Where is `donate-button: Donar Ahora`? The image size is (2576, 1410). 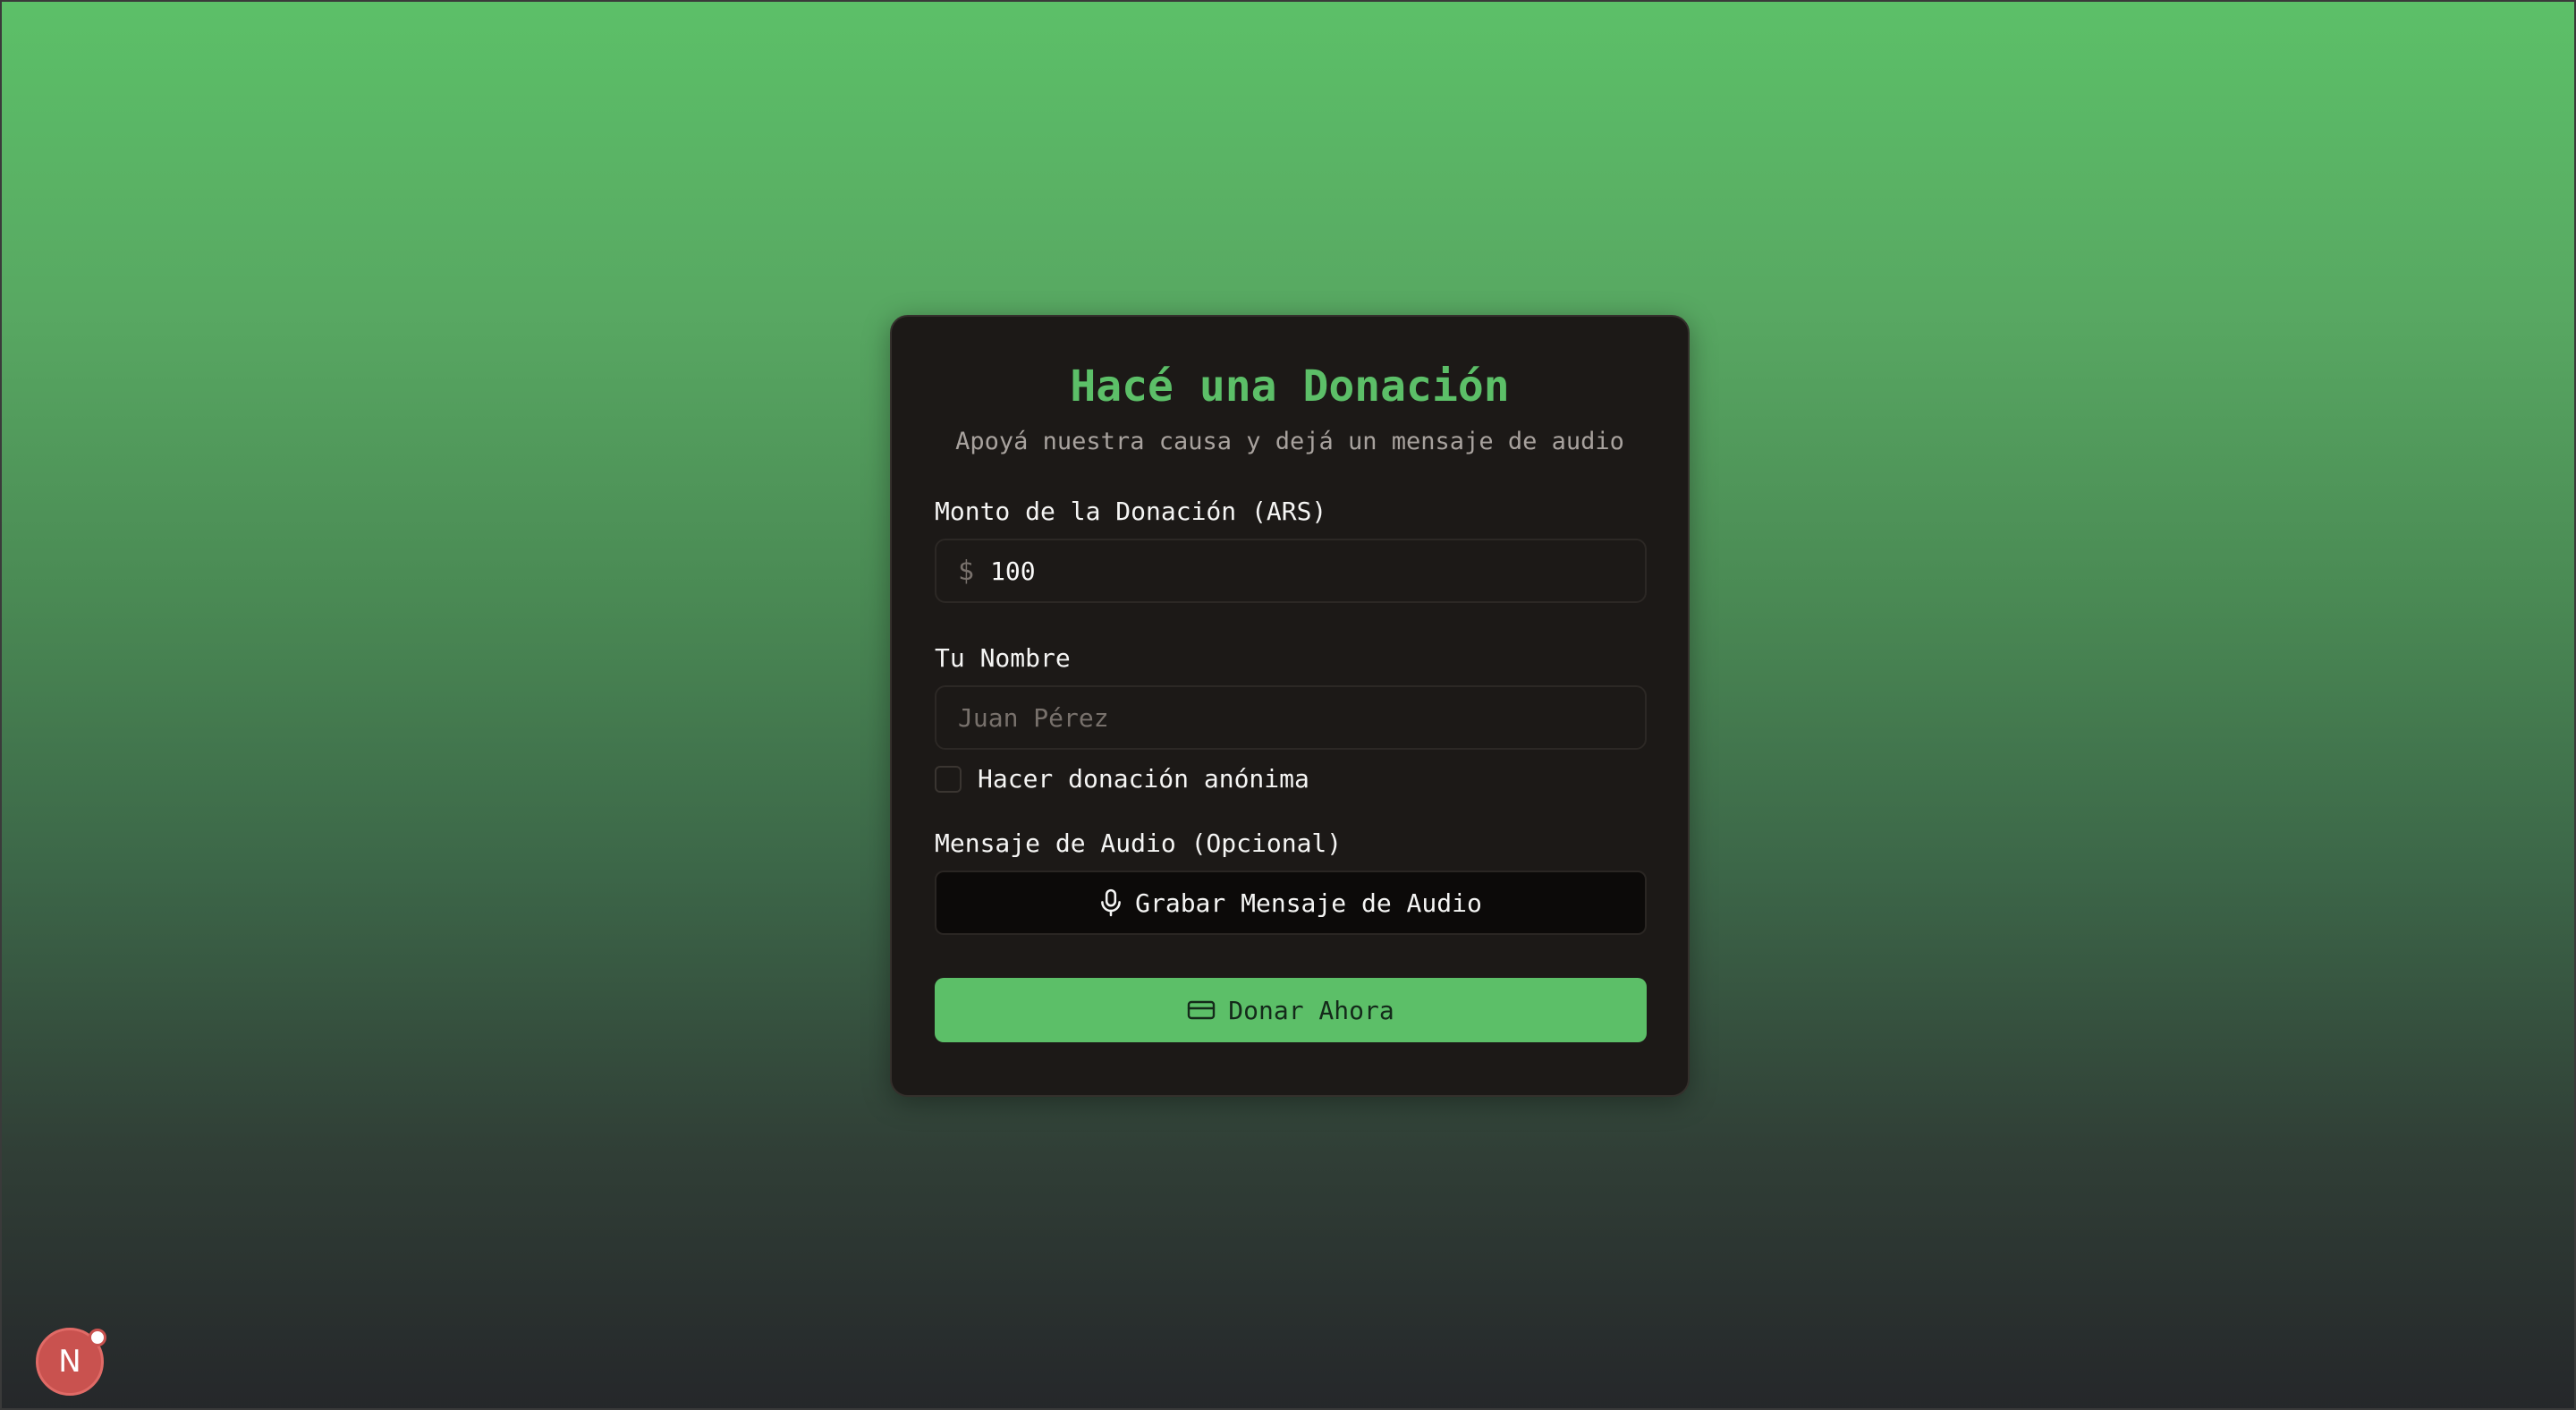
donate-button: Donar Ahora is located at coordinates (1291, 1010).